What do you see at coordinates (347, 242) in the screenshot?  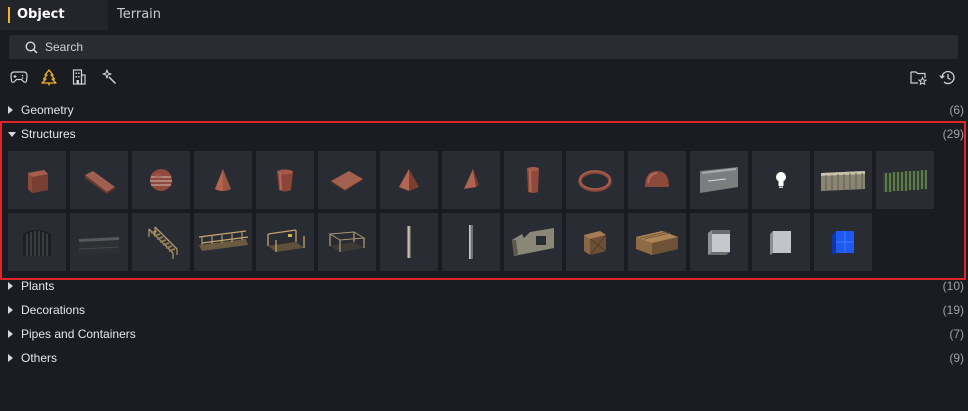 I see `platform-frame-icon` at bounding box center [347, 242].